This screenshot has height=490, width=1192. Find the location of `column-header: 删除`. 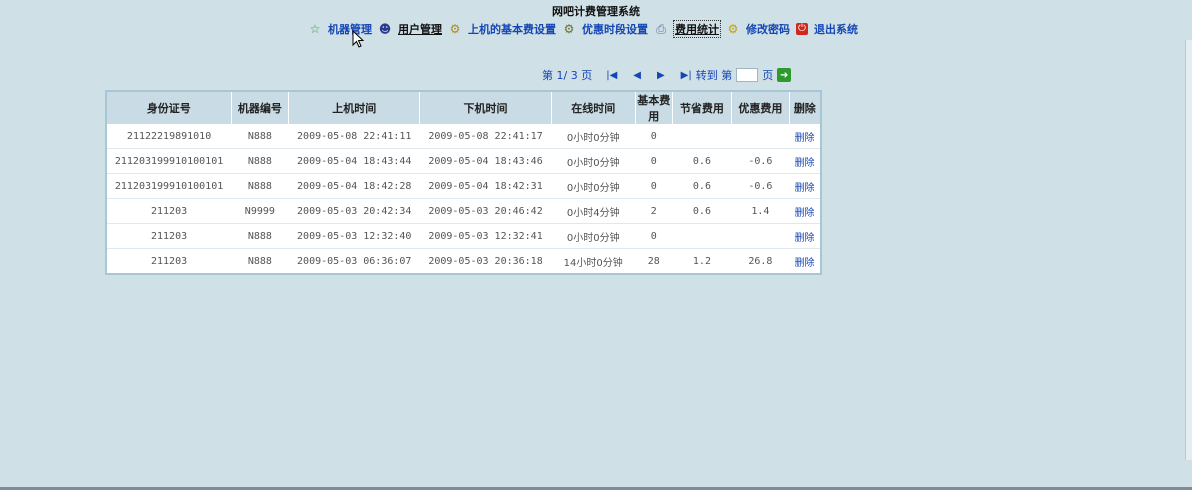

column-header: 删除 is located at coordinates (805, 107).